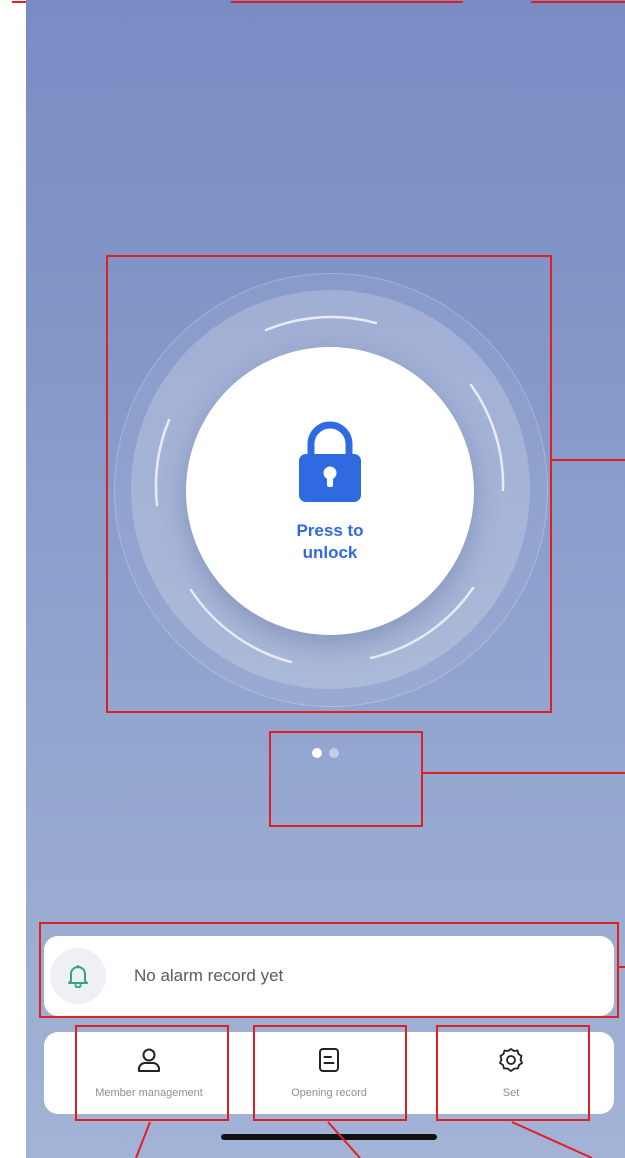  What do you see at coordinates (317, 753) in the screenshot?
I see `page-dot-active` at bounding box center [317, 753].